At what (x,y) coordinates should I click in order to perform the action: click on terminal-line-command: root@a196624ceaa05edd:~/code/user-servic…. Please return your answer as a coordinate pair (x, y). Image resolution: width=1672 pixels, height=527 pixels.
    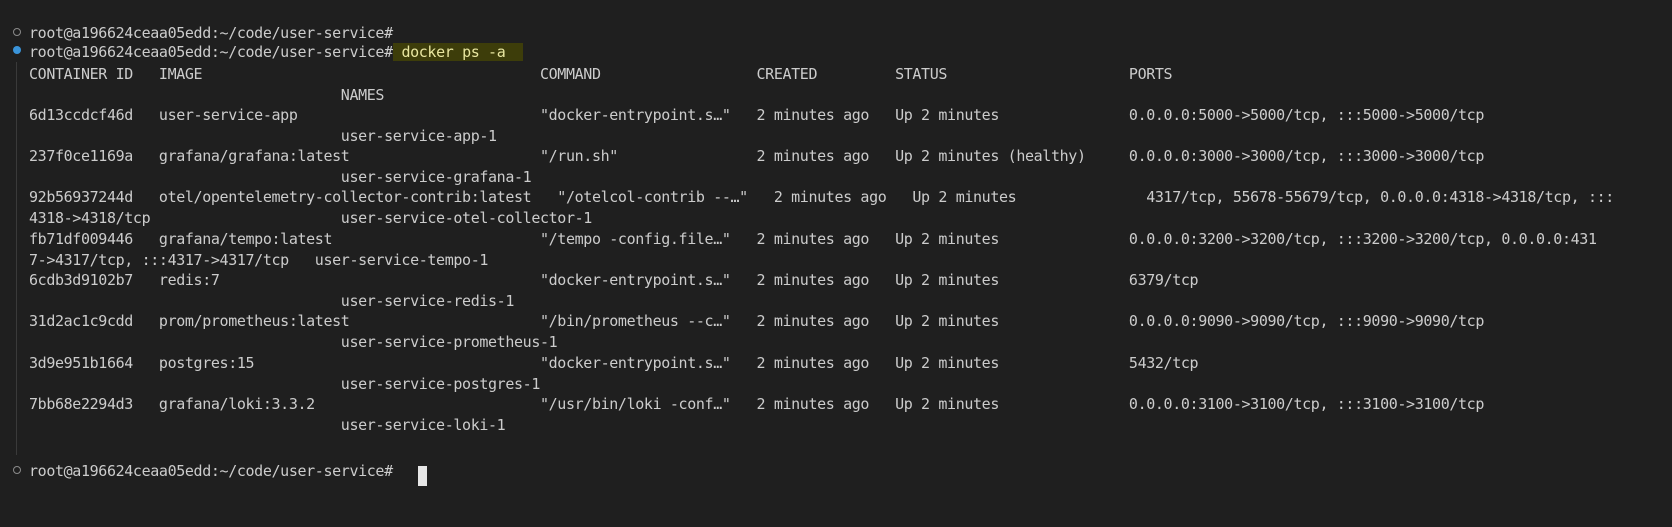
    Looking at the image, I should click on (276, 52).